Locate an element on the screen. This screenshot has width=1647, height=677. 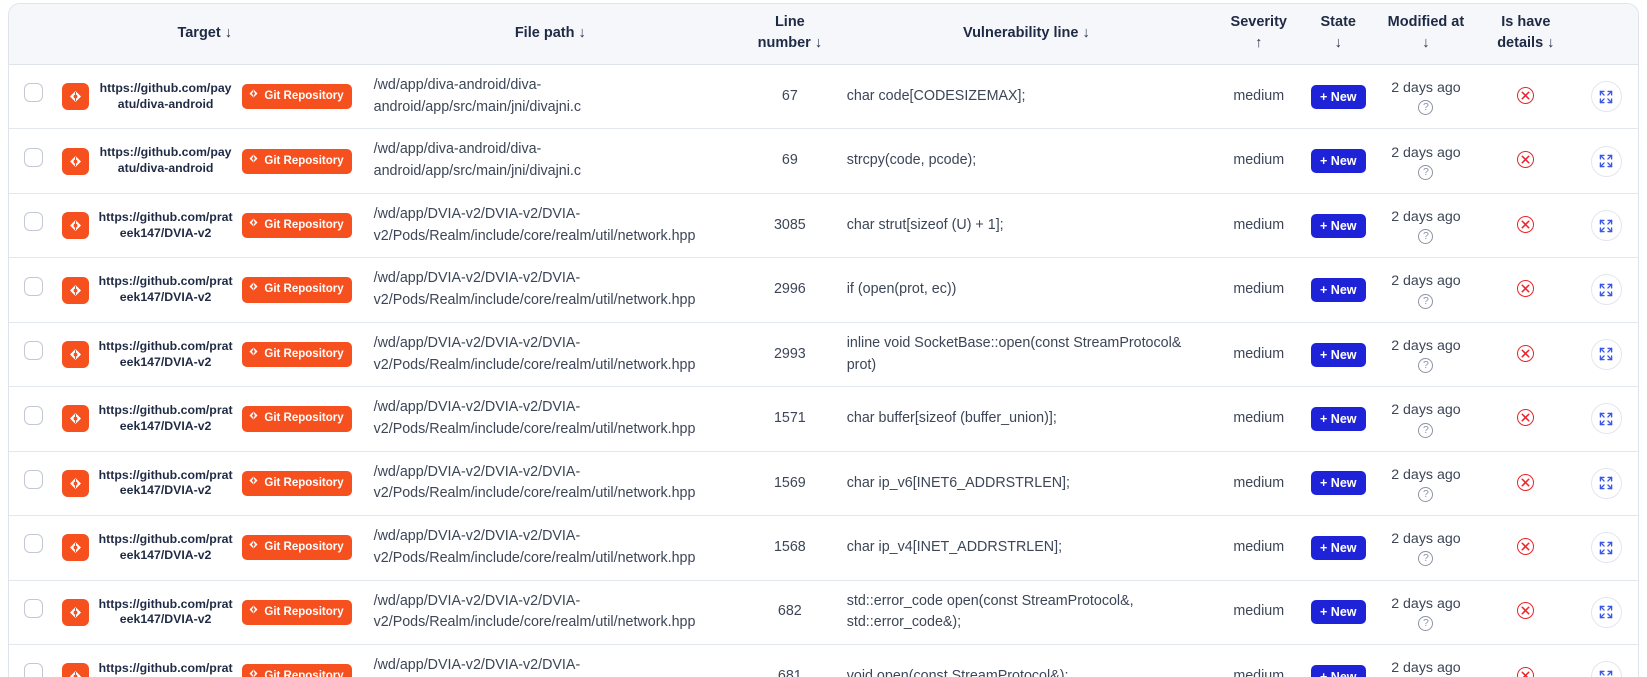
severity-cell: medium is located at coordinates (1258, 354).